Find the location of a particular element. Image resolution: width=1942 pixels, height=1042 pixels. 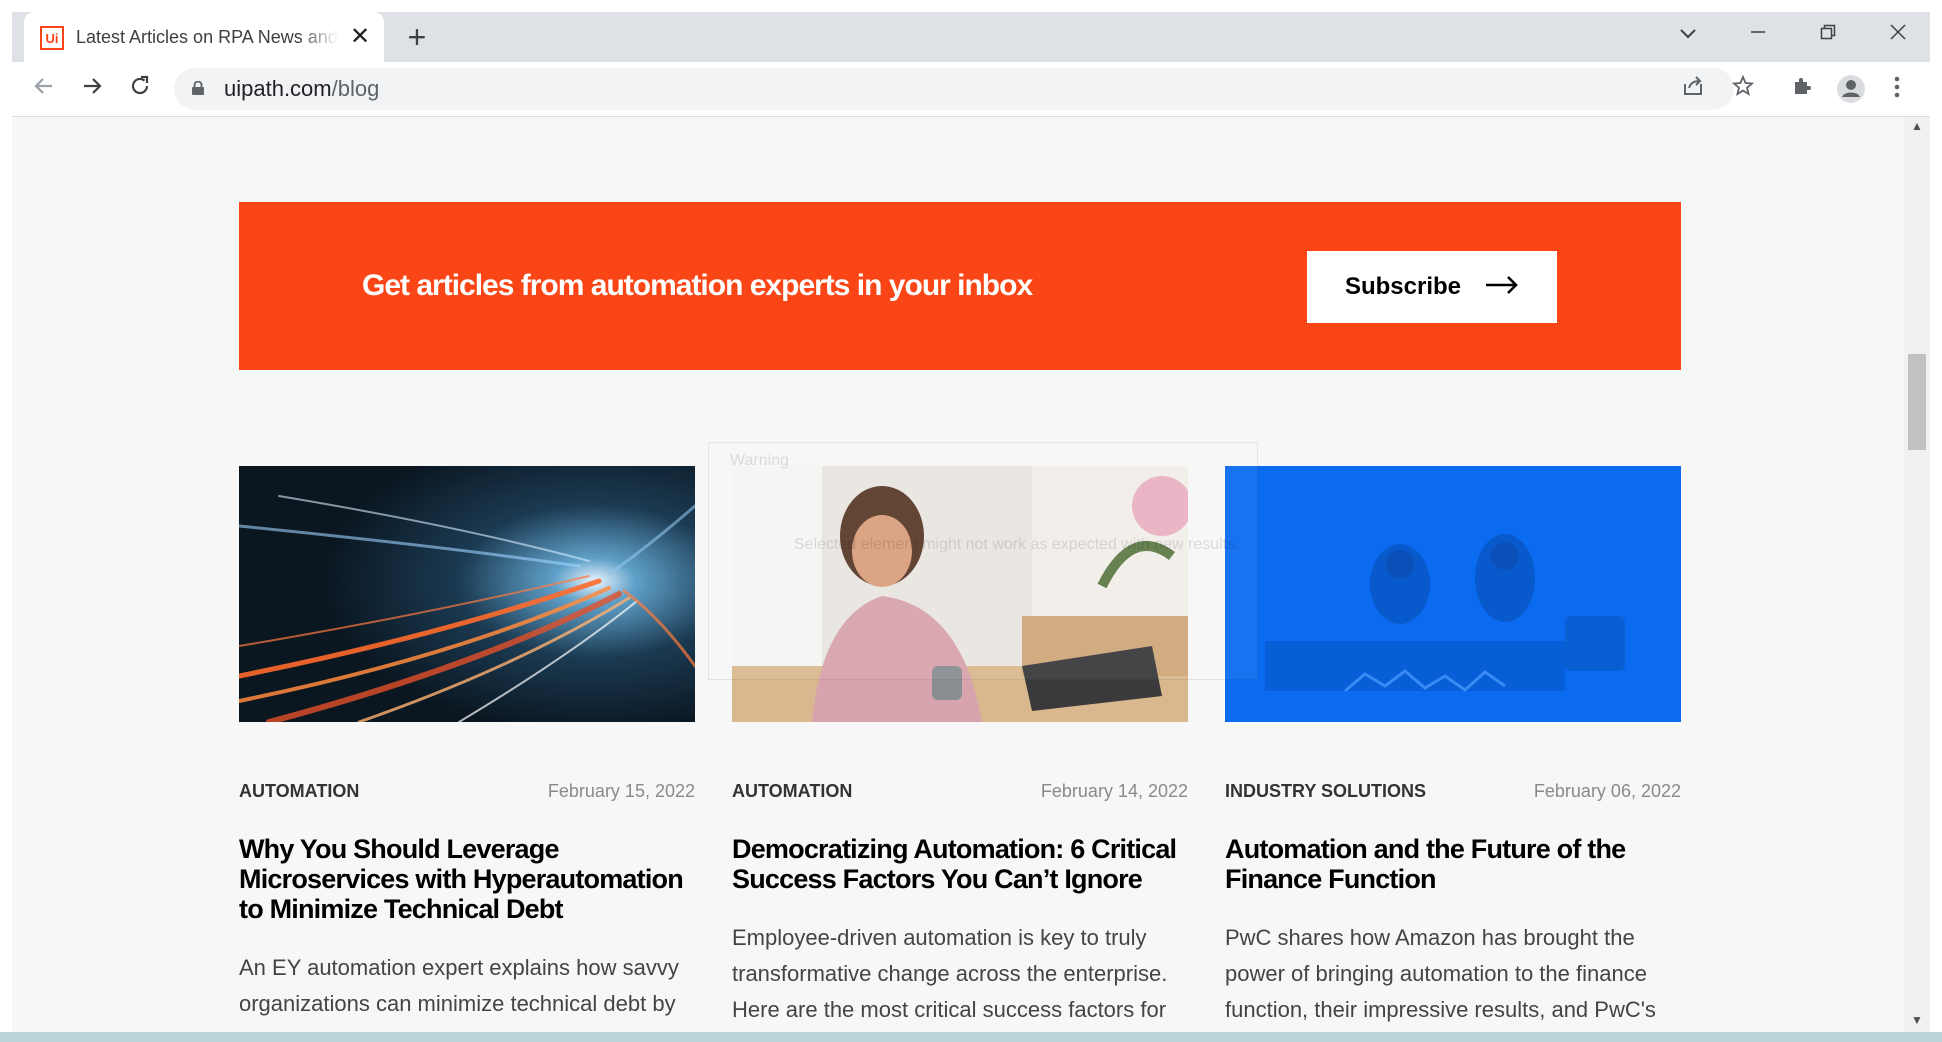

window-close-icon is located at coordinates (1898, 33).